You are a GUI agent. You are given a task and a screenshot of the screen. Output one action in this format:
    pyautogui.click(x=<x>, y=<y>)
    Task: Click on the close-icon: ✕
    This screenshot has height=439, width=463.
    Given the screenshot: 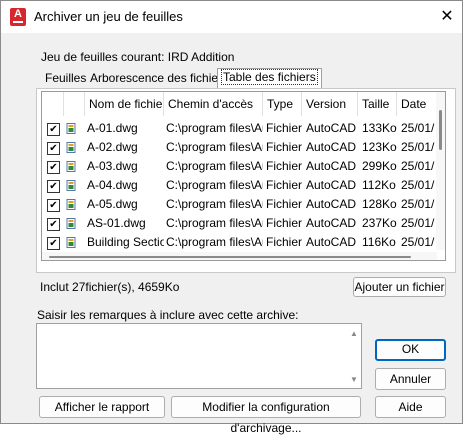 What is the action you would take?
    pyautogui.click(x=447, y=17)
    